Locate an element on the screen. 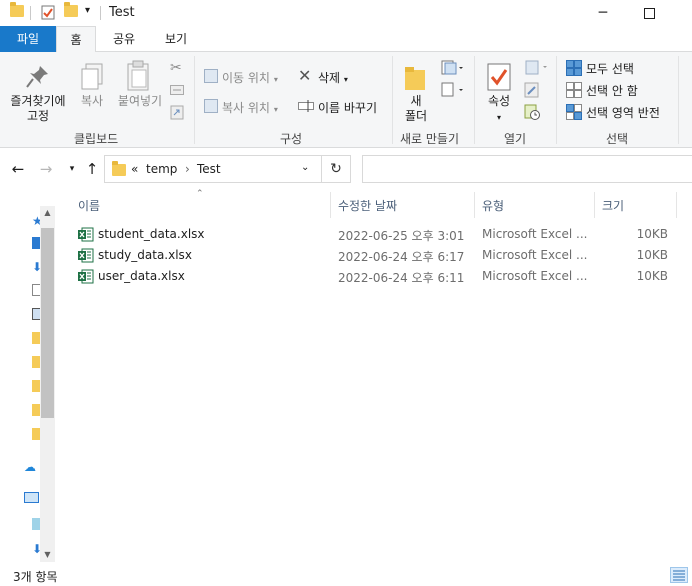 The height and width of the screenshot is (586, 692). open-group-label: 열기 is located at coordinates (515, 139).